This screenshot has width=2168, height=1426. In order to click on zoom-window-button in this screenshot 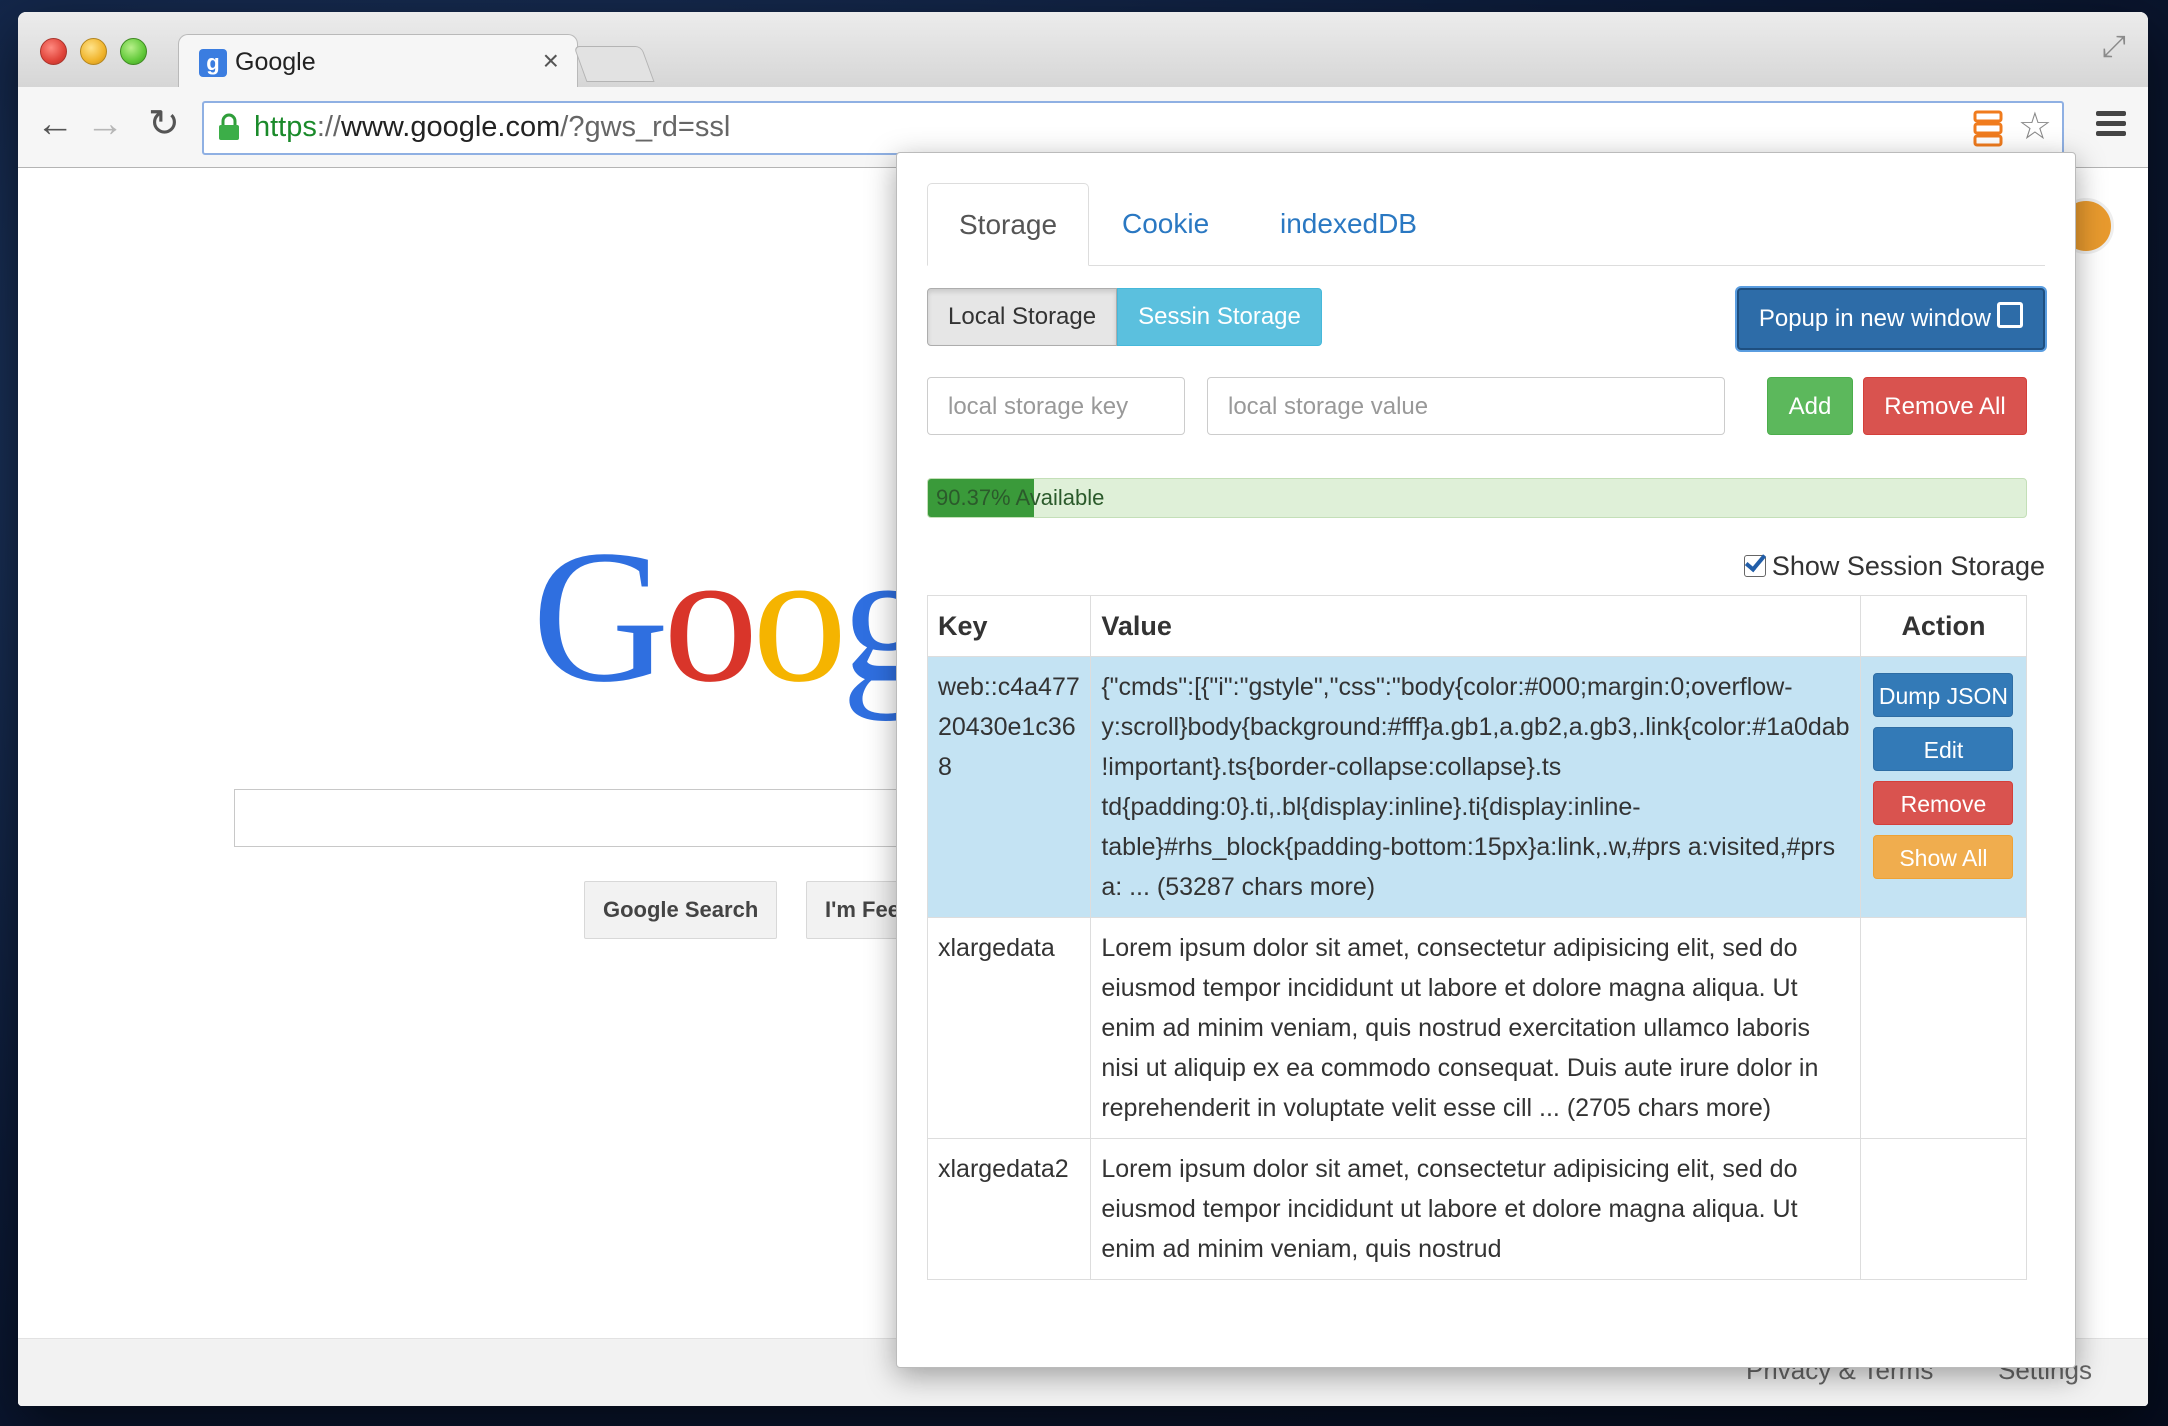, I will do `click(133, 51)`.